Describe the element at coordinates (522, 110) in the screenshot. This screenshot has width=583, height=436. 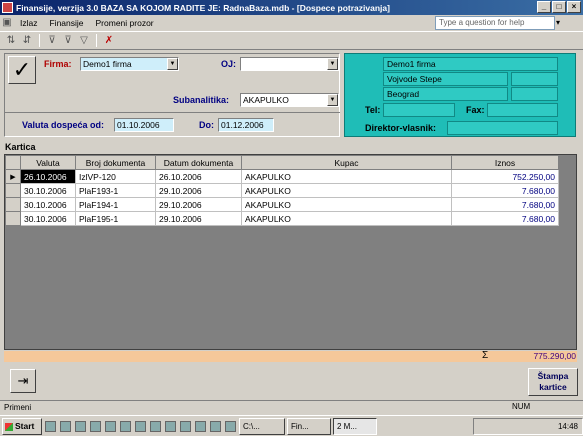
I see `fax-value` at that location.